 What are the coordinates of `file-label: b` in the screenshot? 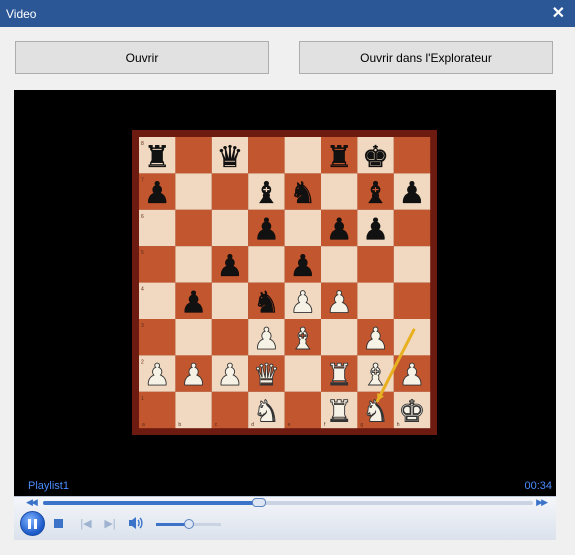 It's located at (179, 425).